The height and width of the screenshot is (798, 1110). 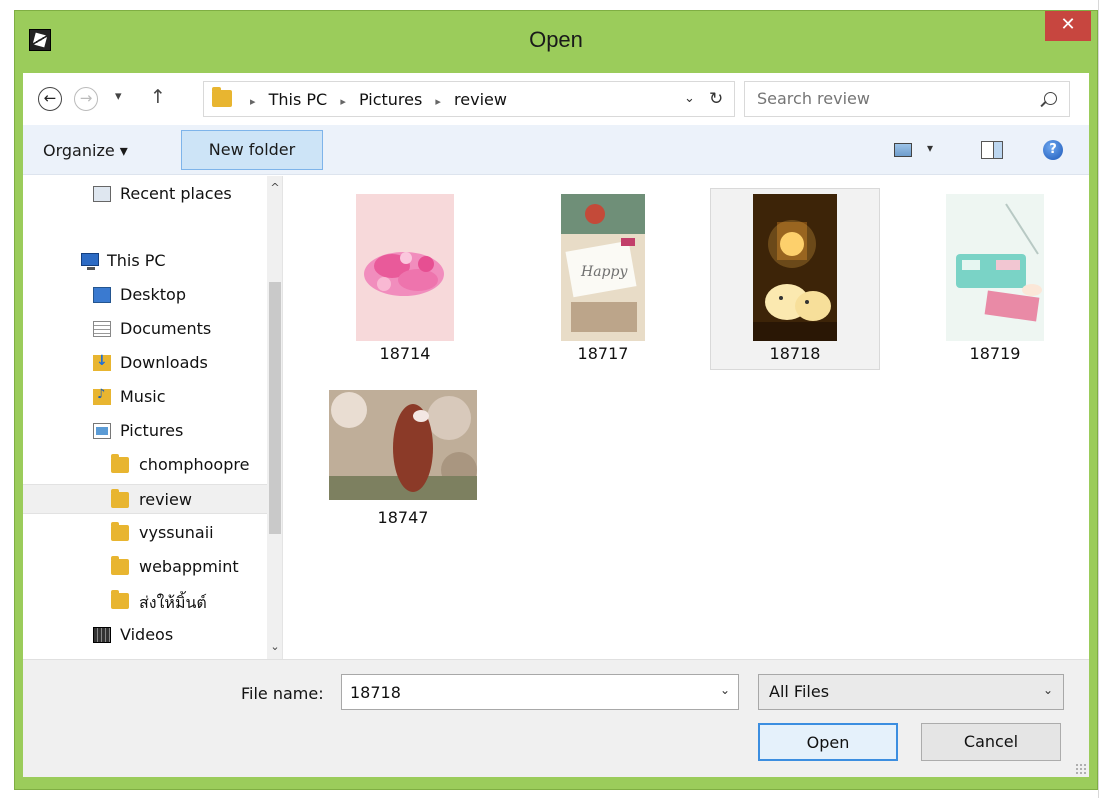 I want to click on sidebar-item-label: vyssunaii, so click(x=176, y=532).